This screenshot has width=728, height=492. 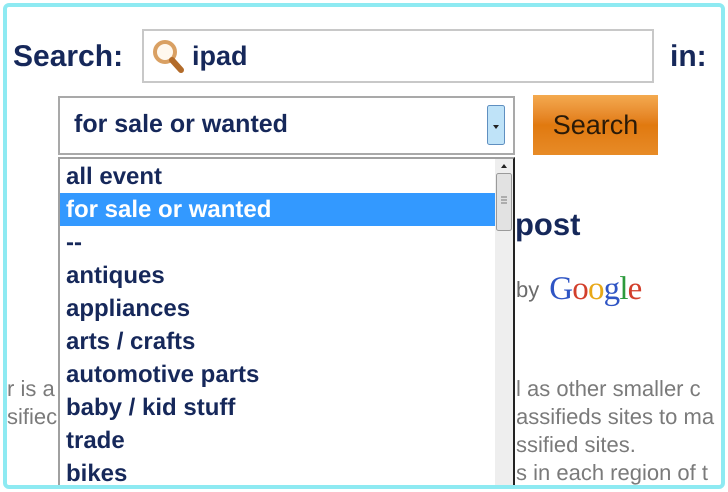 What do you see at coordinates (595, 125) in the screenshot?
I see `search-button: Search` at bounding box center [595, 125].